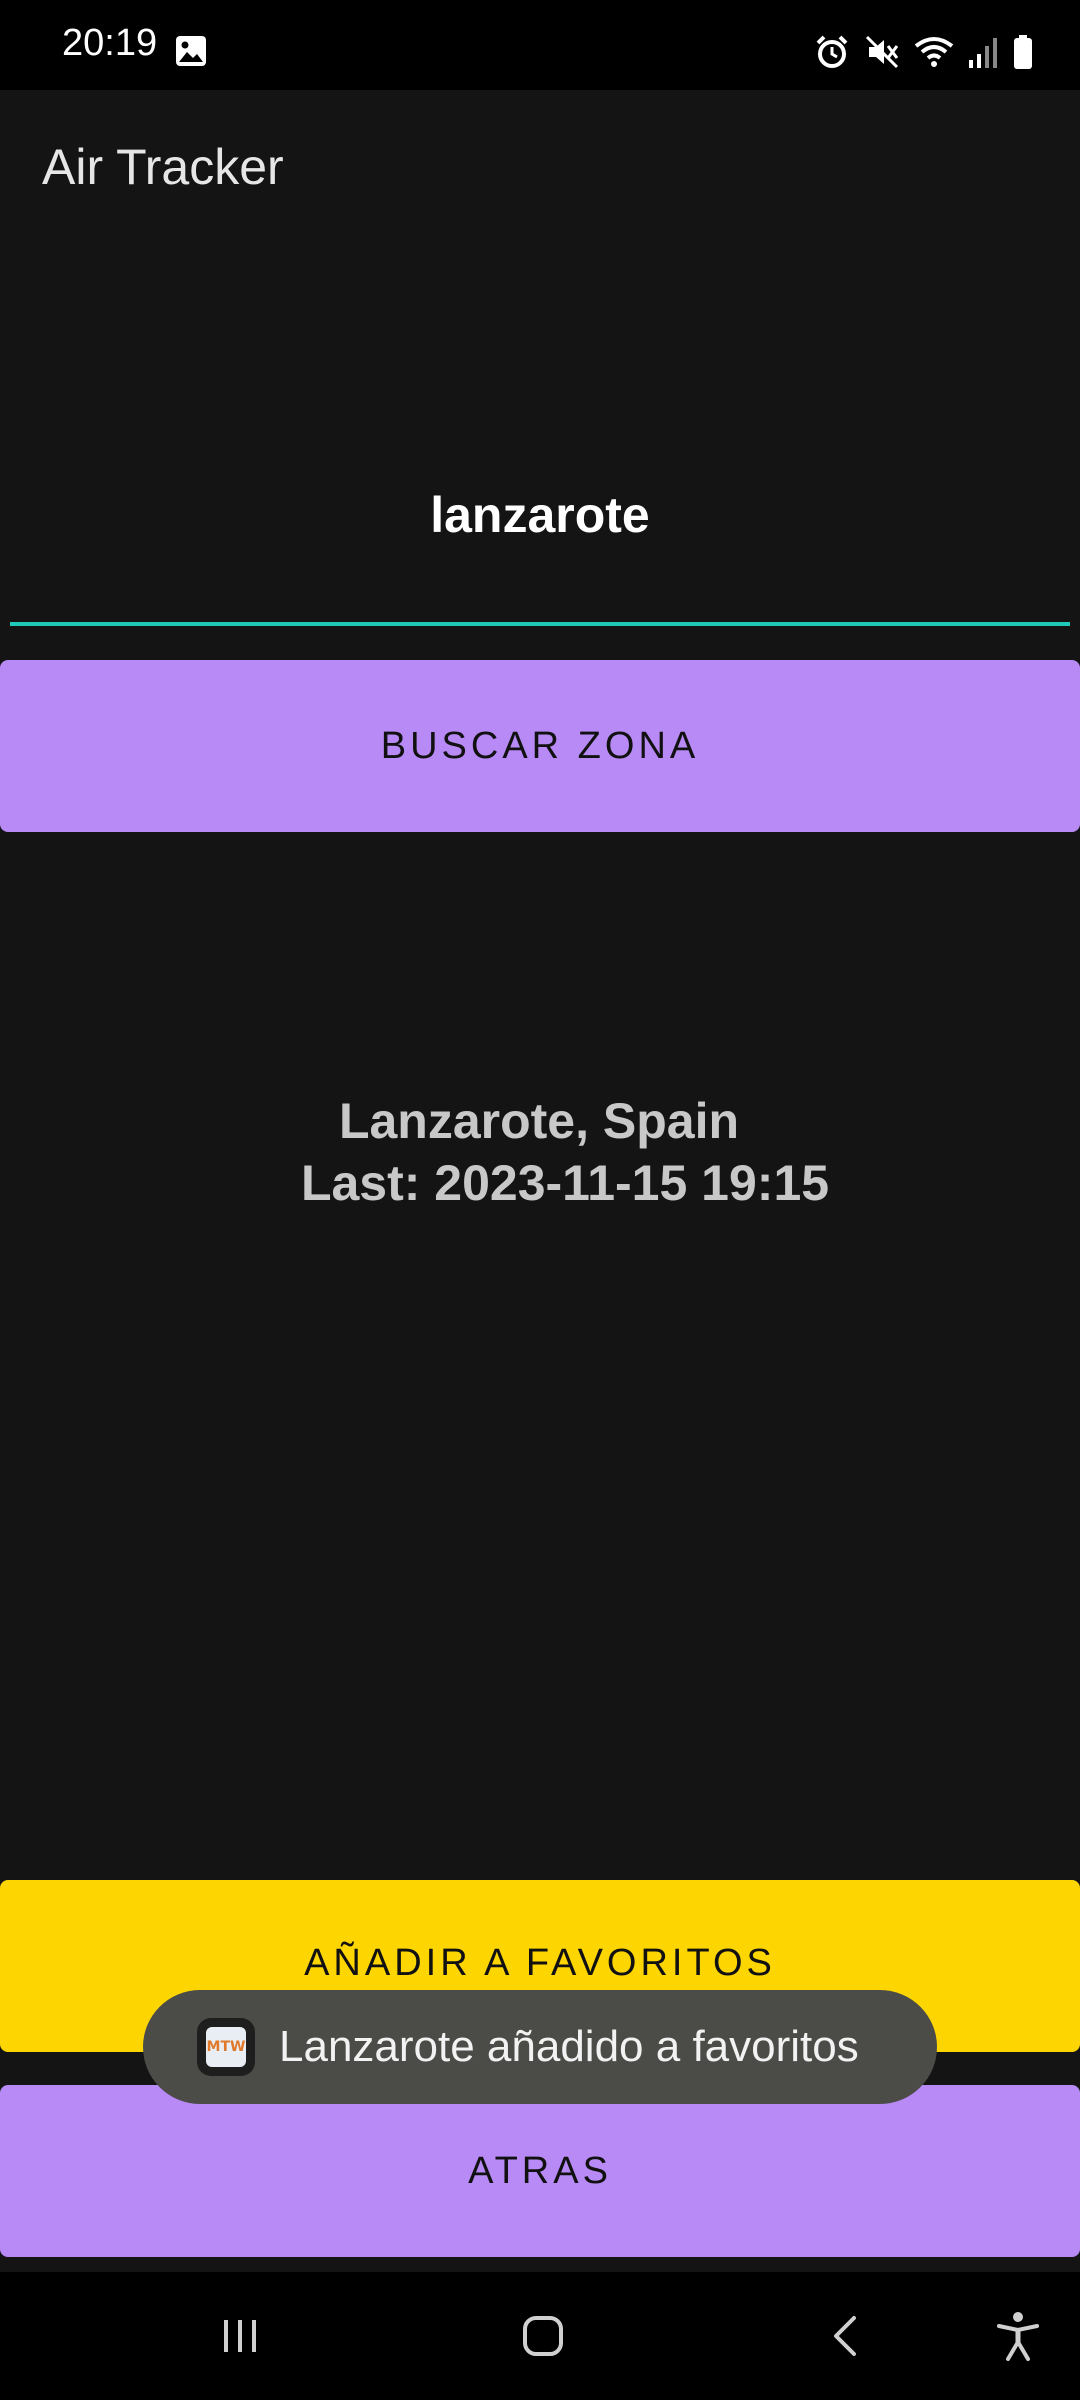 The height and width of the screenshot is (2400, 1080). Describe the element at coordinates (832, 52) in the screenshot. I see `alarm-icon` at that location.